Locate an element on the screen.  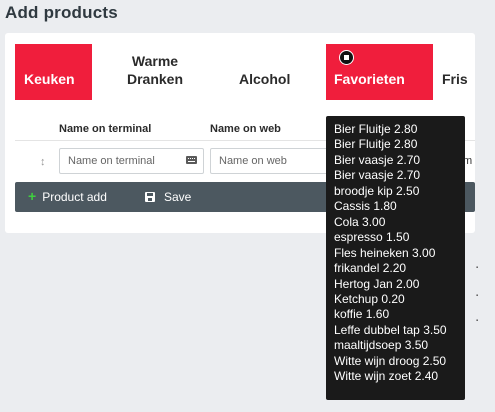
tooltip-item: Fles heineken 3.00 is located at coordinates (385, 252).